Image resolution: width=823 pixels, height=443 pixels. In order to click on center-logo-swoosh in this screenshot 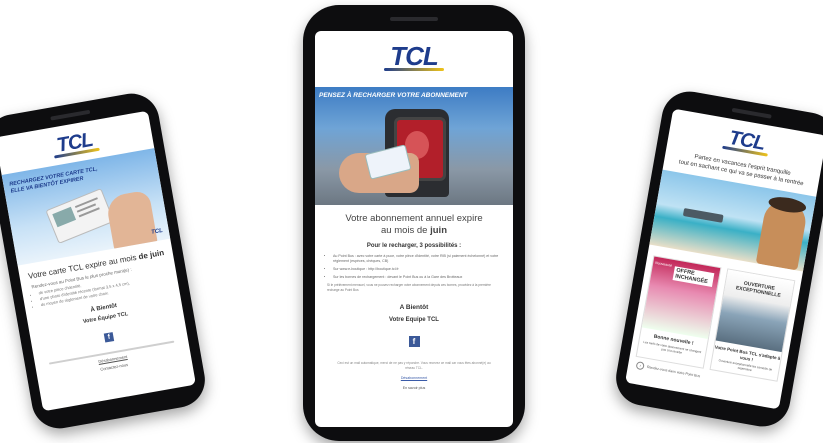, I will do `click(414, 69)`.